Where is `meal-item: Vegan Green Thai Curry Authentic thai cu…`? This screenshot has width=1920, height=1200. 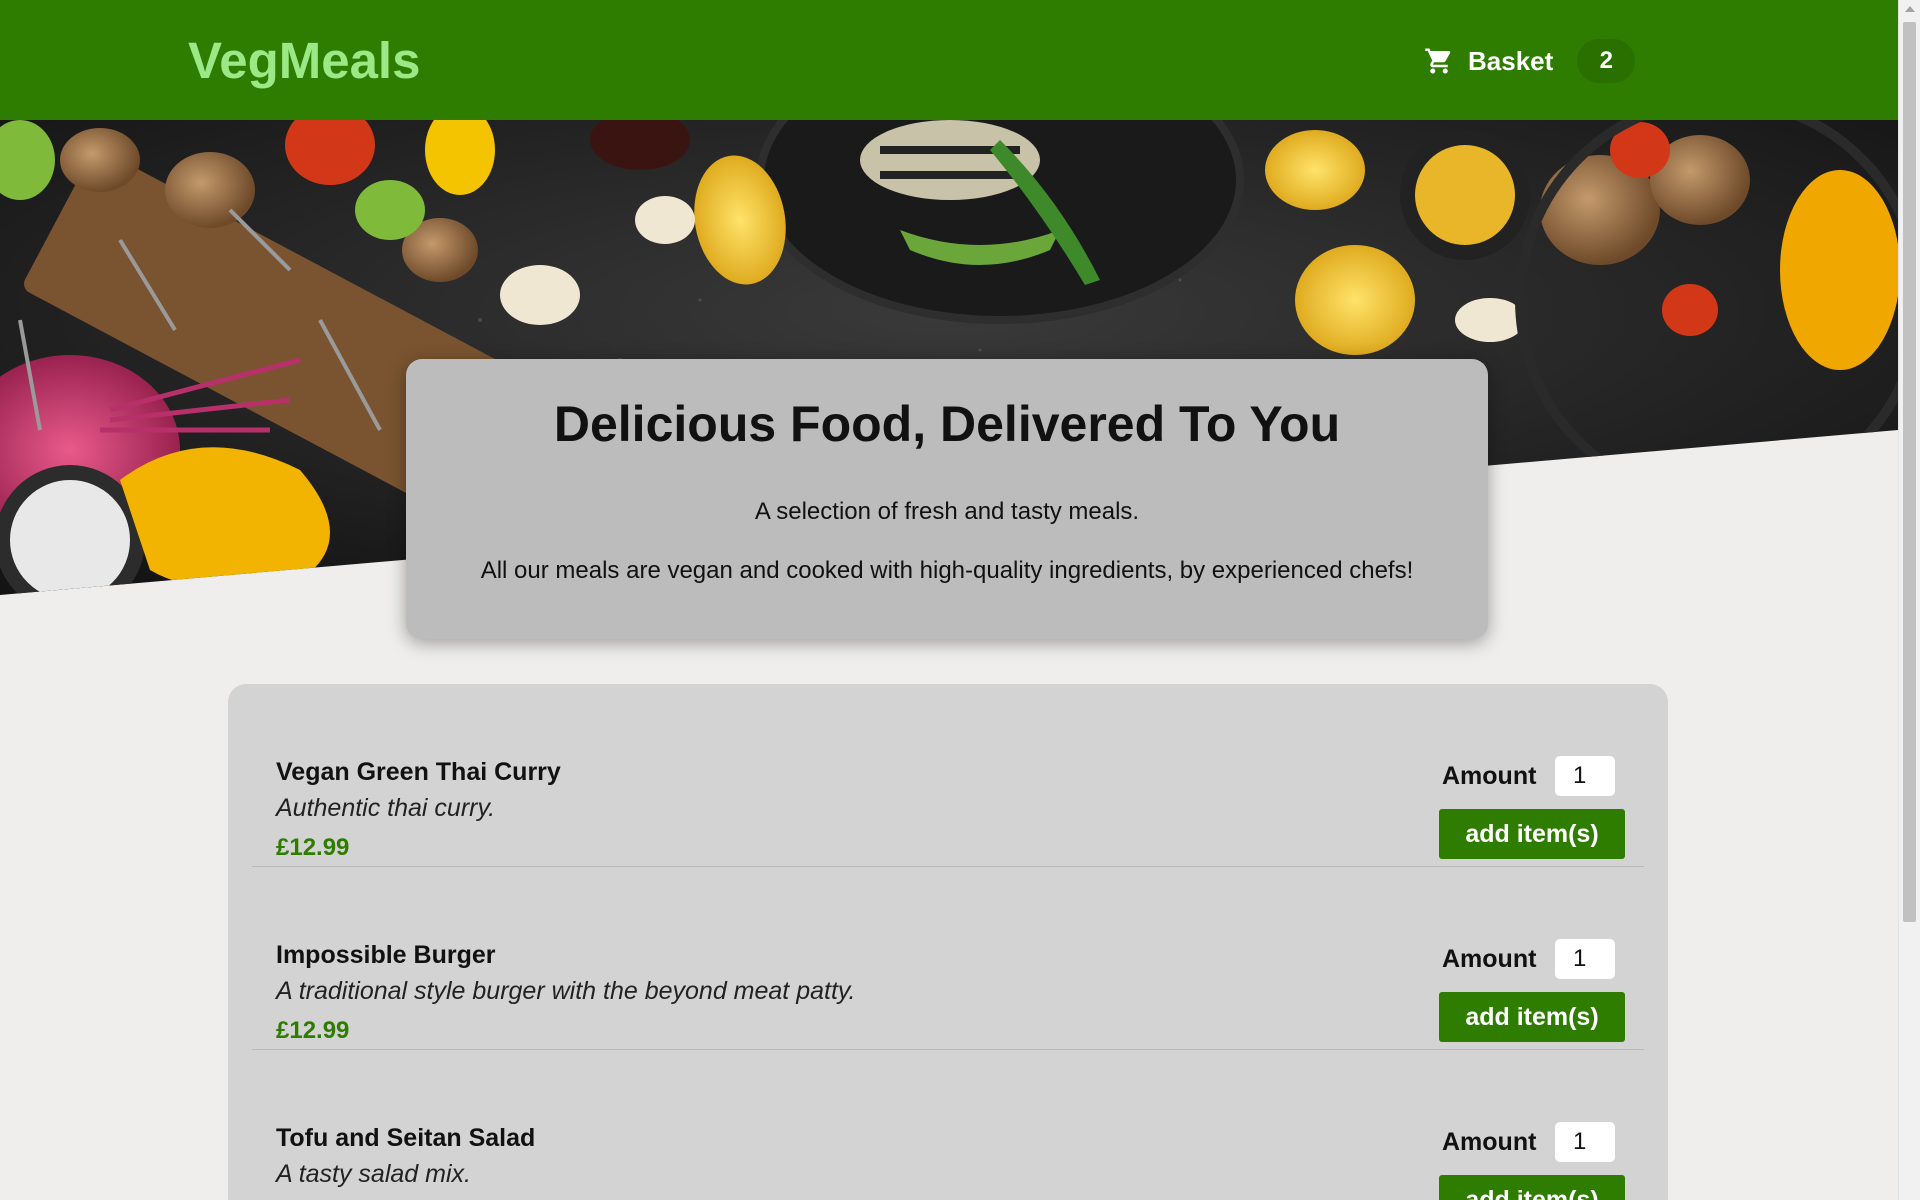 meal-item: Vegan Green Thai Curry Authentic thai cu… is located at coordinates (948, 775).